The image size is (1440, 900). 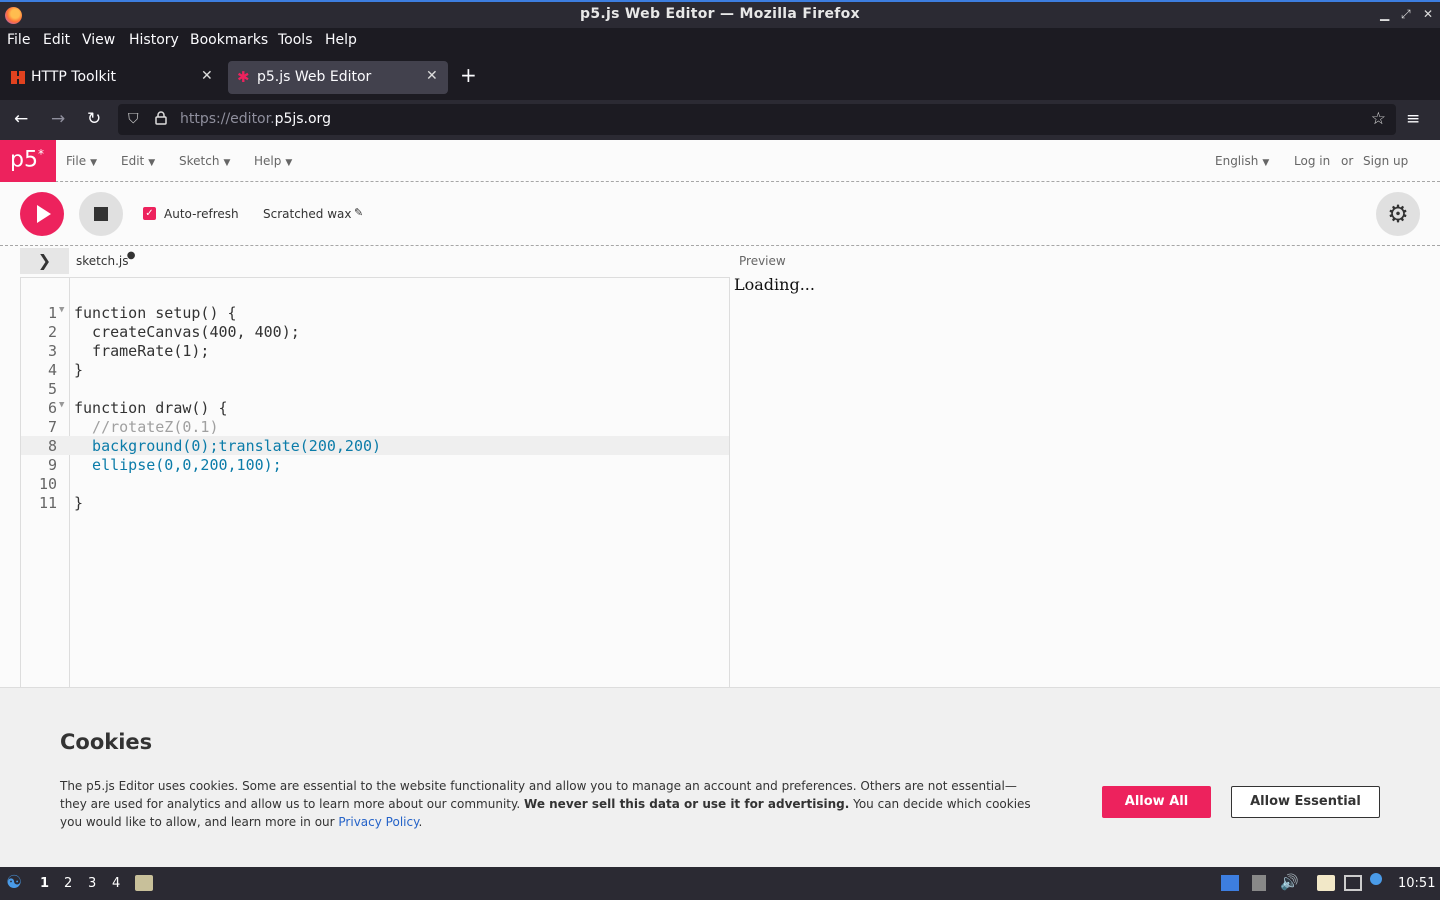 What do you see at coordinates (720, 14) in the screenshot?
I see `window-titlebar: p5.js Web Editor — Mozilla Firefox ▁ ⤢ ✕` at bounding box center [720, 14].